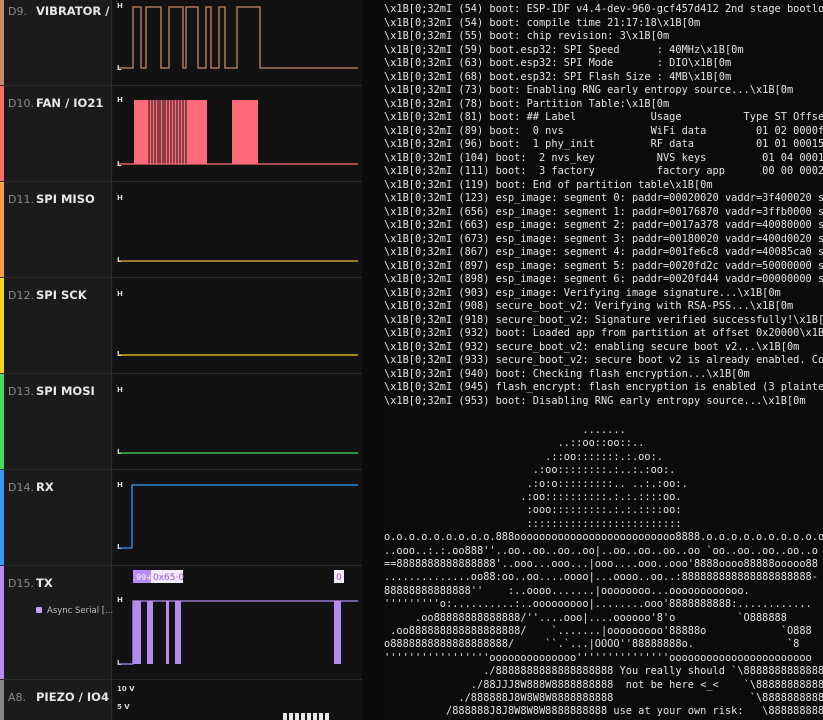 The height and width of the screenshot is (720, 823). I want to click on waveform-area: H L 99+ 0x65·0 0, so click(237, 622).